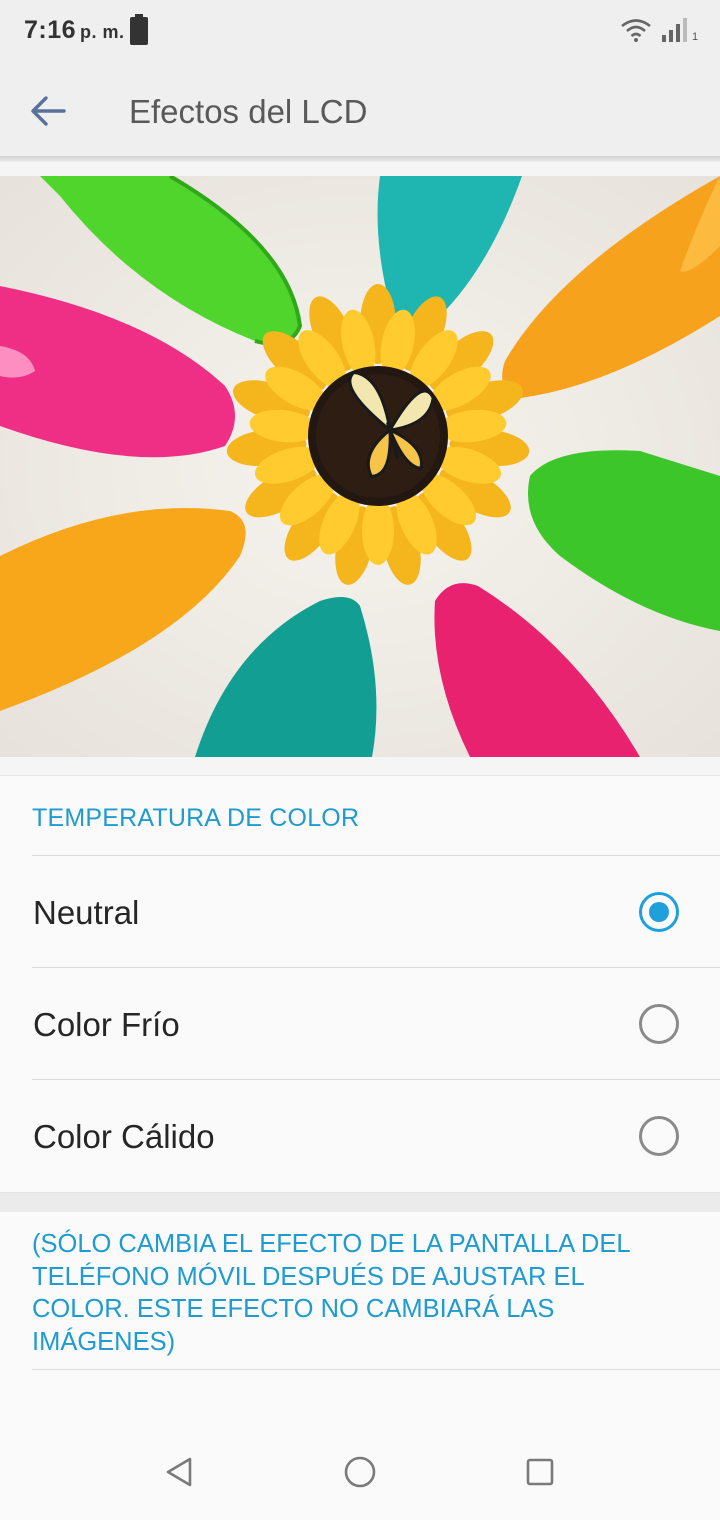 Image resolution: width=720 pixels, height=1520 pixels. What do you see at coordinates (50, 30) in the screenshot?
I see `status-time-value: 7:16` at bounding box center [50, 30].